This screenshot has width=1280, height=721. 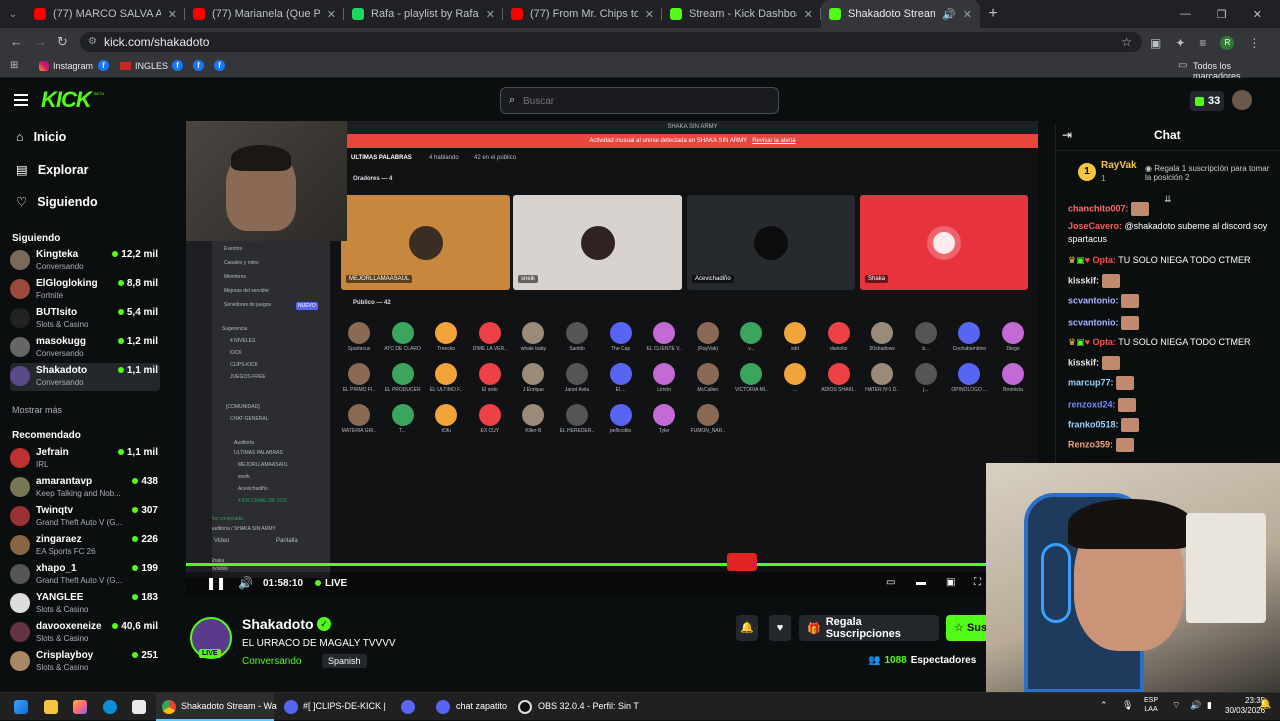 I want to click on show-more-link: Mostrar más, so click(x=37, y=410).